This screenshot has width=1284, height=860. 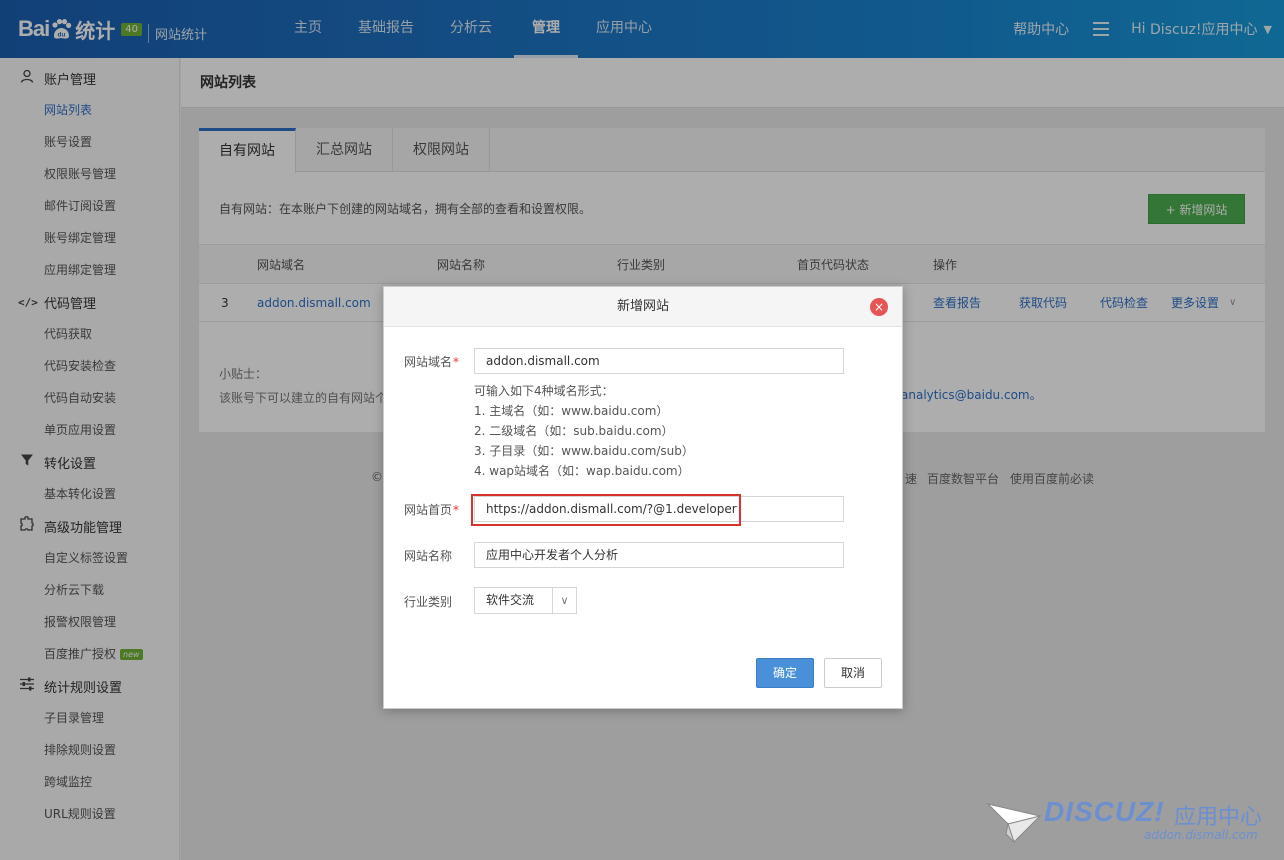 What do you see at coordinates (428, 602) in the screenshot?
I see `category-label: 行业类别` at bounding box center [428, 602].